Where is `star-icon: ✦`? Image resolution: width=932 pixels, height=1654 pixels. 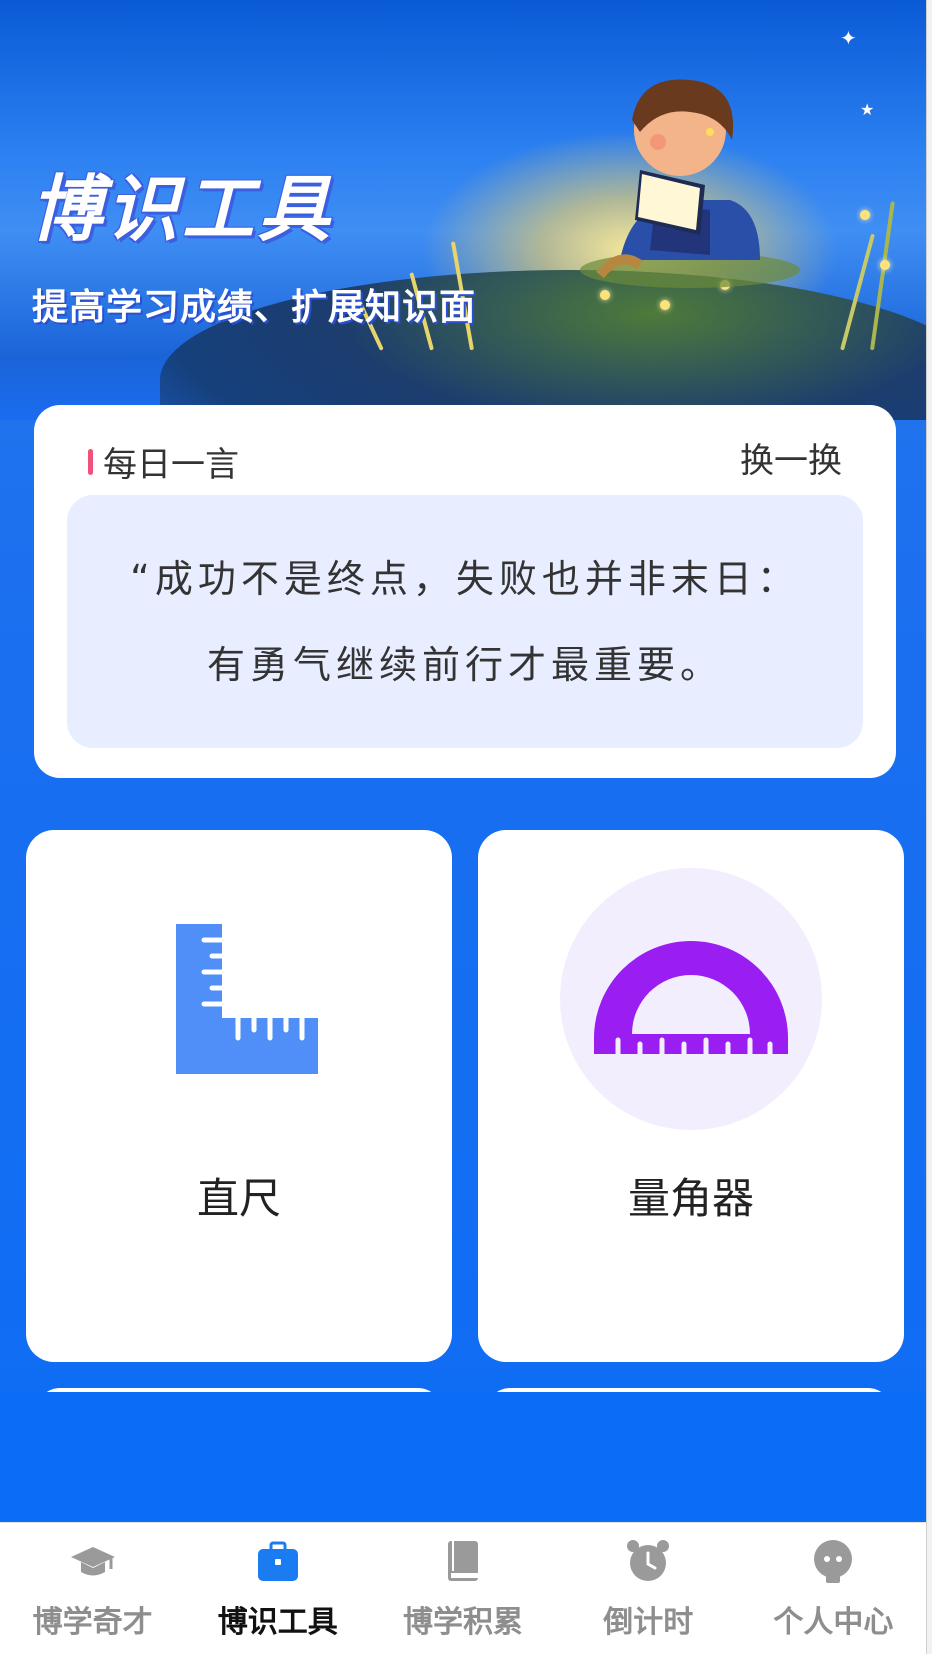
star-icon: ✦ is located at coordinates (848, 38).